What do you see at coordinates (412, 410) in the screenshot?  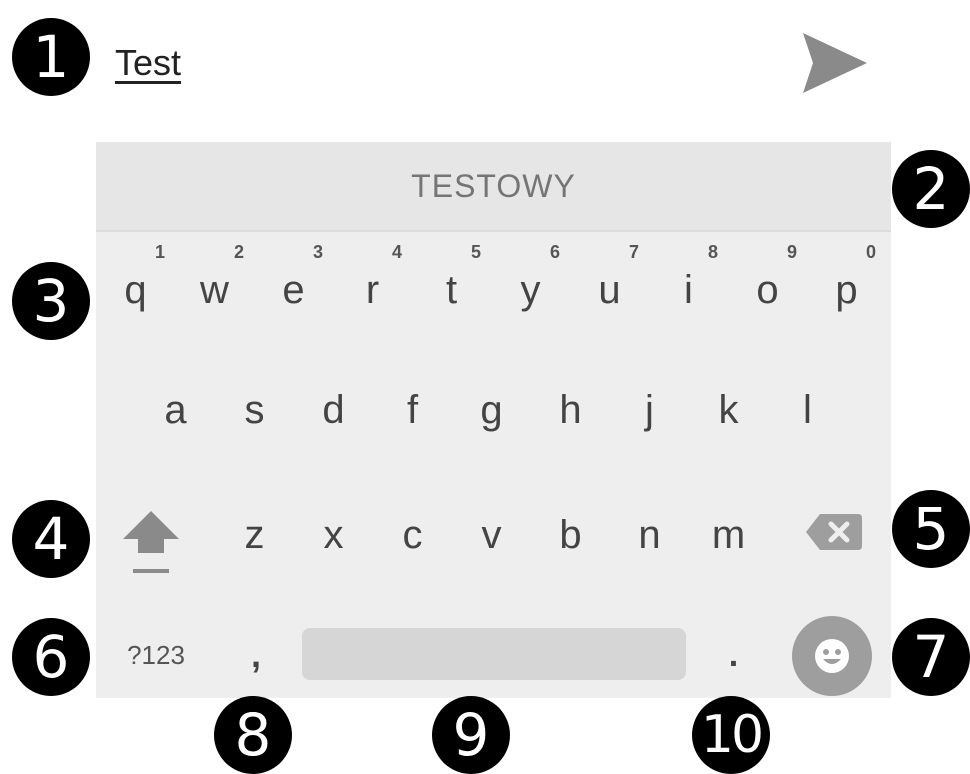 I see `key-f: f` at bounding box center [412, 410].